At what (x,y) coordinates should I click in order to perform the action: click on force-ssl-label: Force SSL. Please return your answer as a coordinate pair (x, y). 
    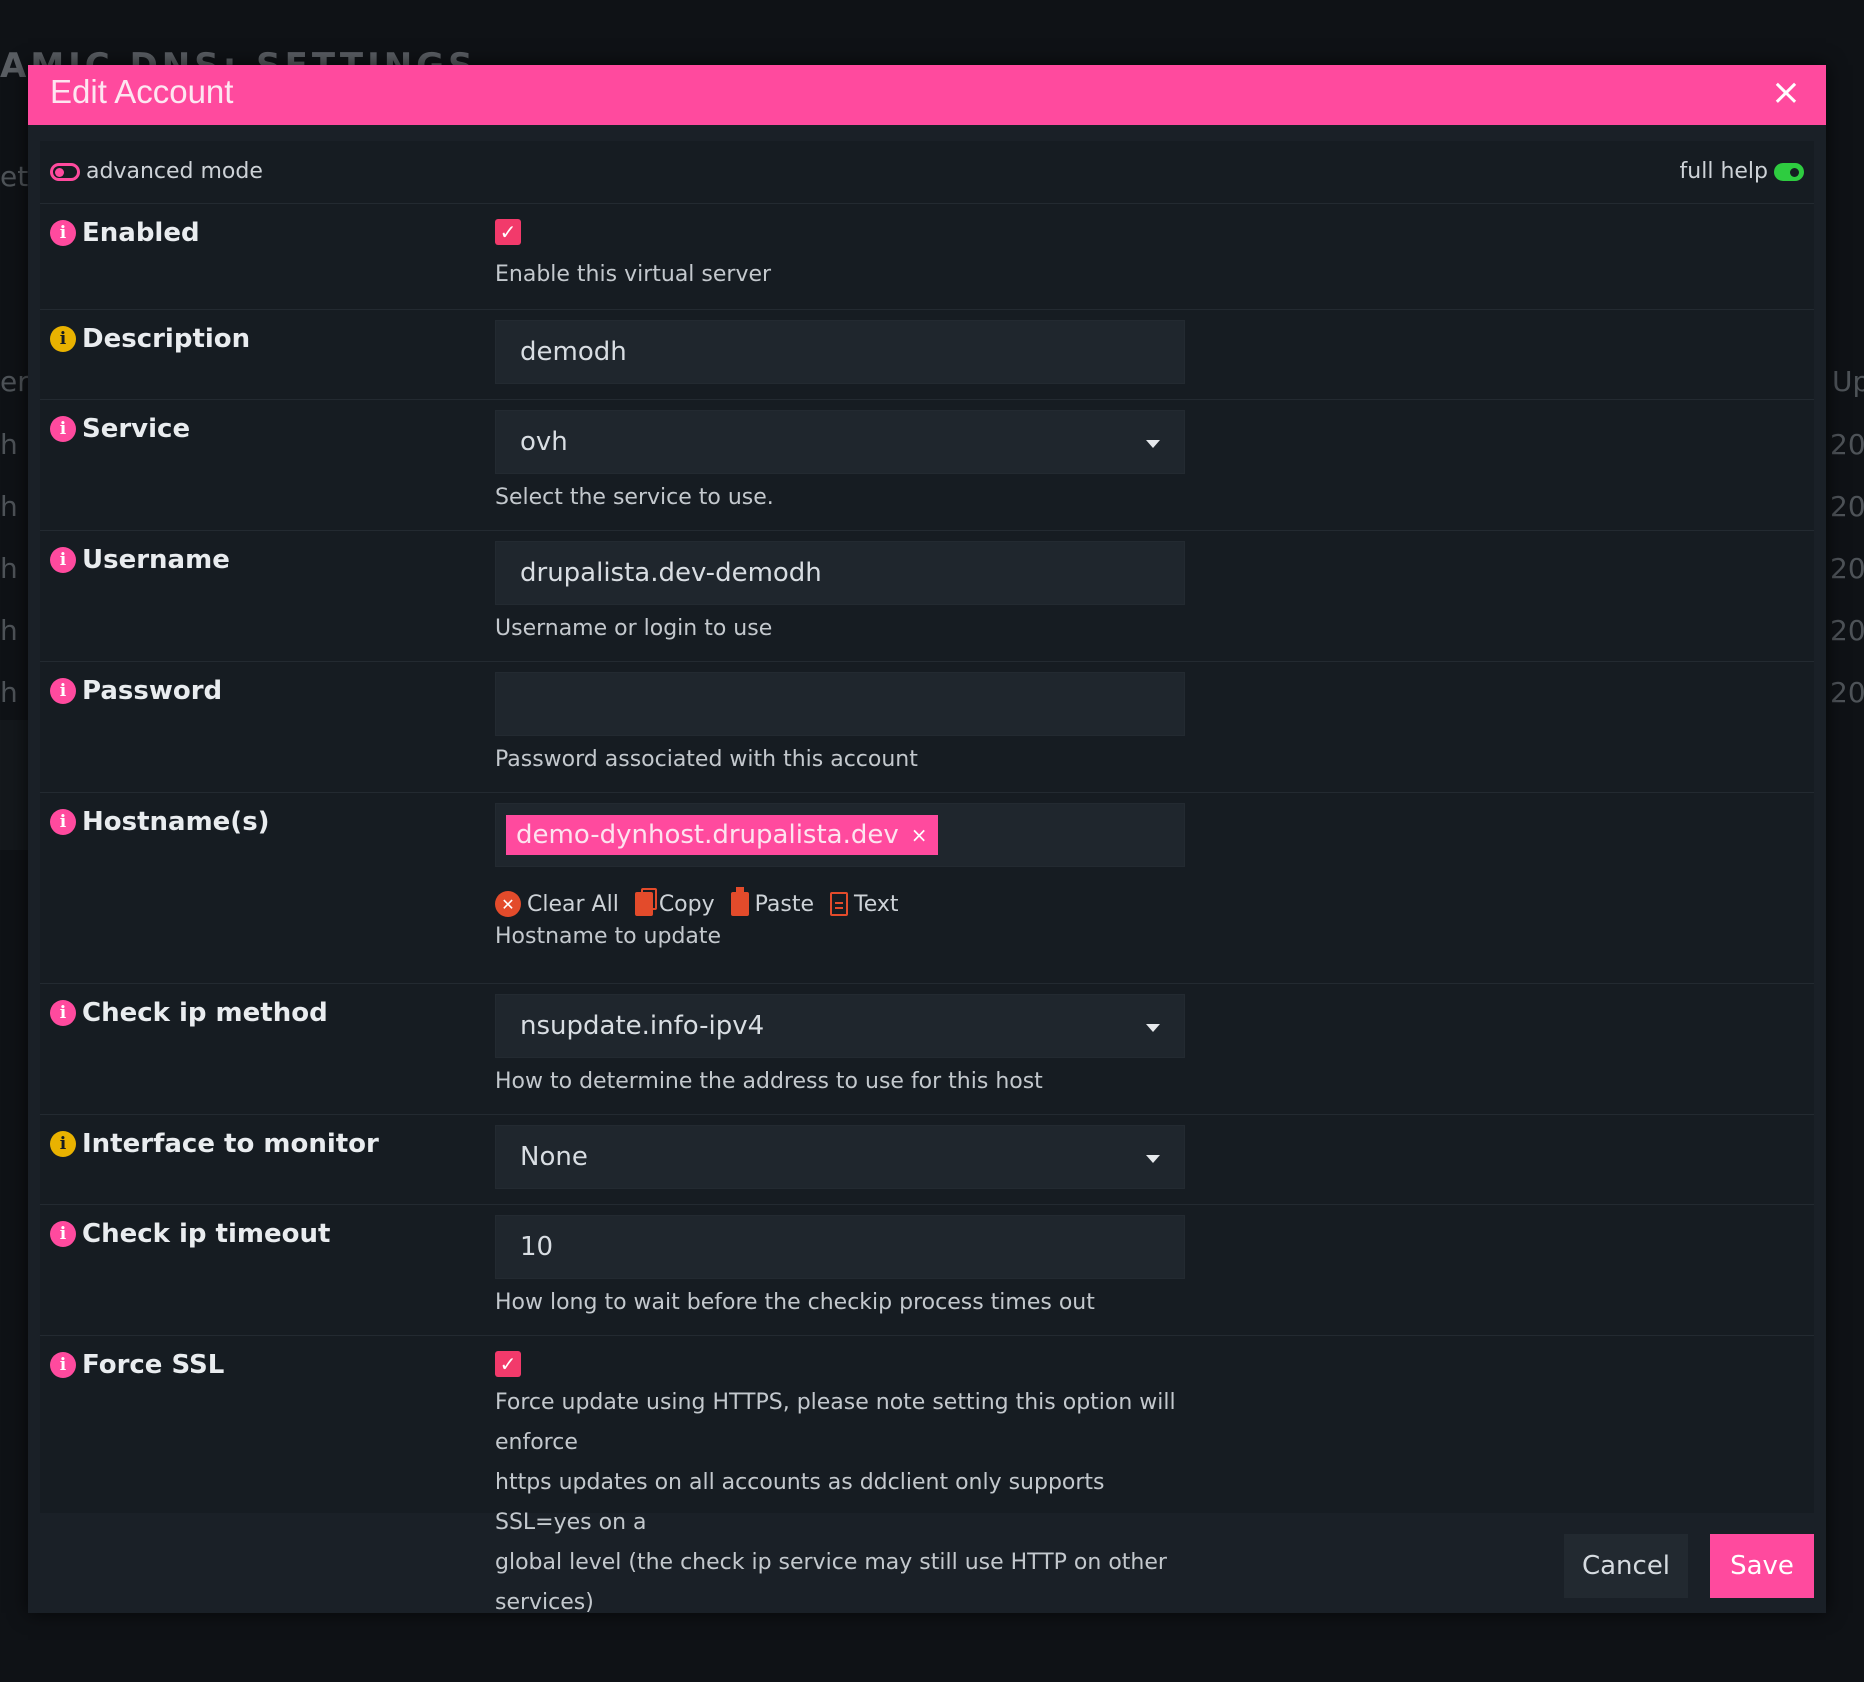
    Looking at the image, I should click on (153, 1365).